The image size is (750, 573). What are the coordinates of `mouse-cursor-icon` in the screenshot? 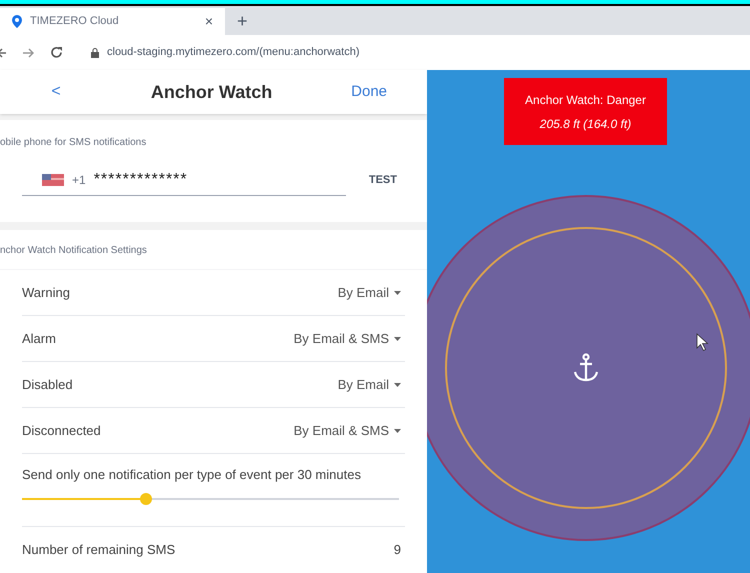 It's located at (702, 342).